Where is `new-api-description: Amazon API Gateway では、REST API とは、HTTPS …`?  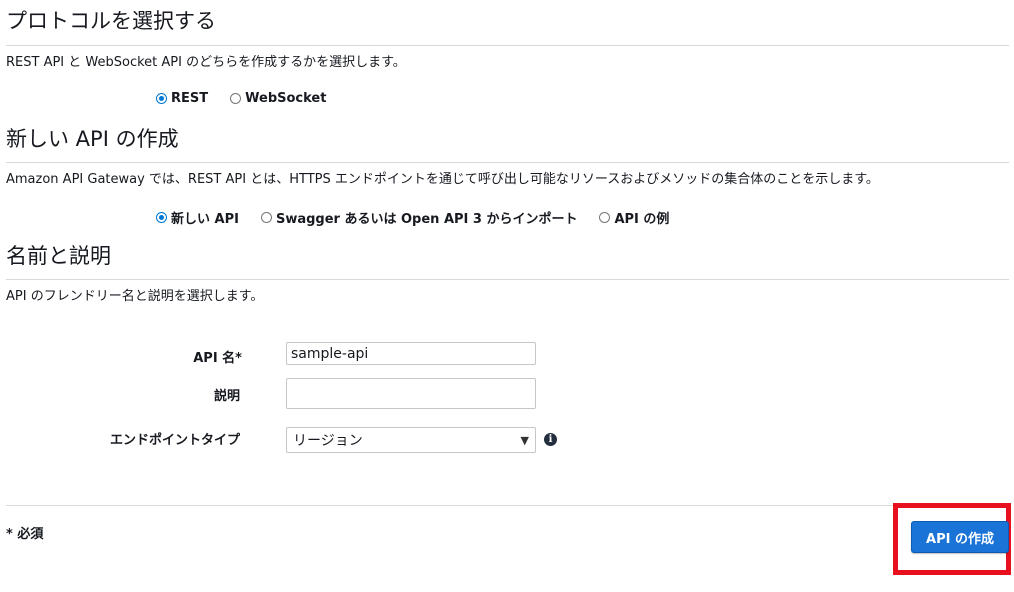
new-api-description: Amazon API Gateway では、REST API とは、HTTPS … is located at coordinates (442, 179).